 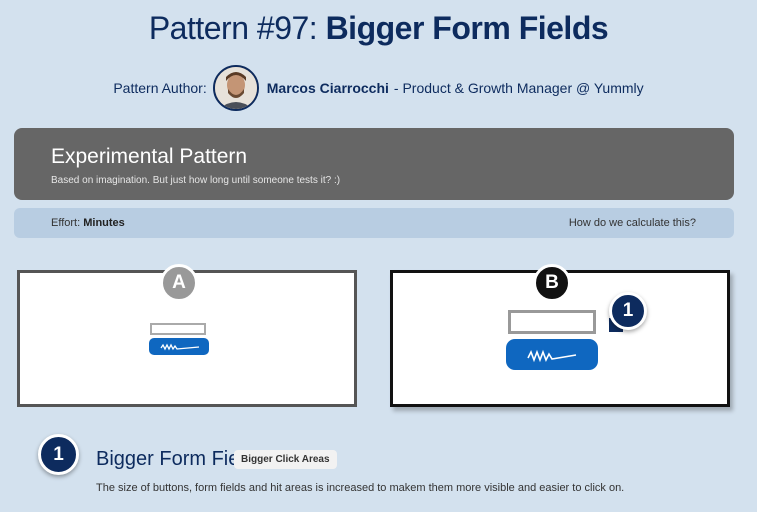 What do you see at coordinates (467, 28) in the screenshot?
I see `title-bold: Bigger Form Fields` at bounding box center [467, 28].